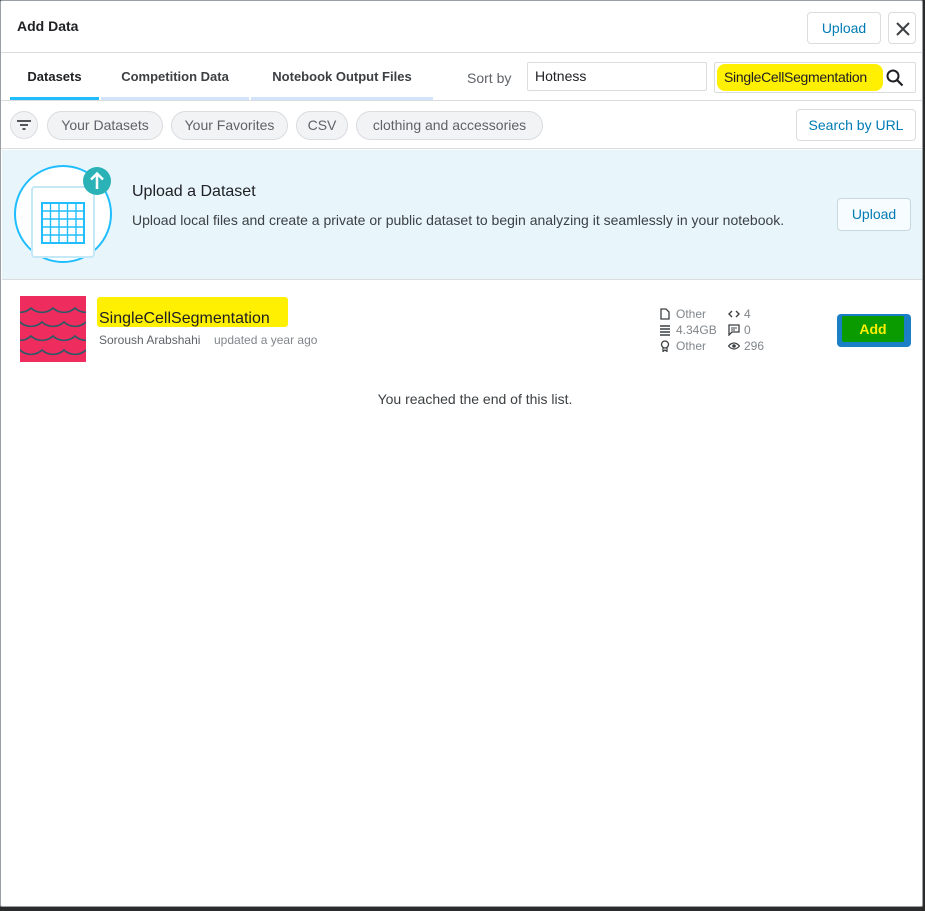 The width and height of the screenshot is (925, 911). I want to click on tab-label: Datasets, so click(54, 76).